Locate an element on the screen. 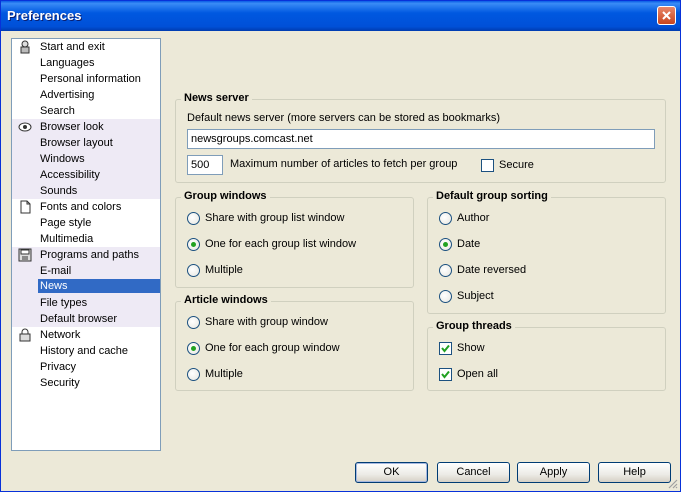 This screenshot has width=681, height=492. article-windows-share-radio is located at coordinates (193, 322).